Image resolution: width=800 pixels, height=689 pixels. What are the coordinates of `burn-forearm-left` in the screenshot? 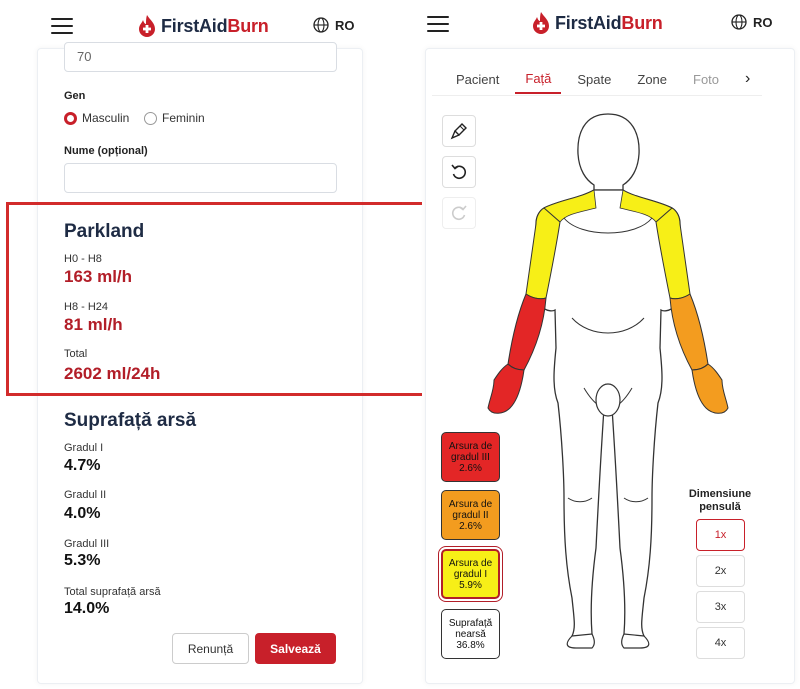 It's located at (527, 332).